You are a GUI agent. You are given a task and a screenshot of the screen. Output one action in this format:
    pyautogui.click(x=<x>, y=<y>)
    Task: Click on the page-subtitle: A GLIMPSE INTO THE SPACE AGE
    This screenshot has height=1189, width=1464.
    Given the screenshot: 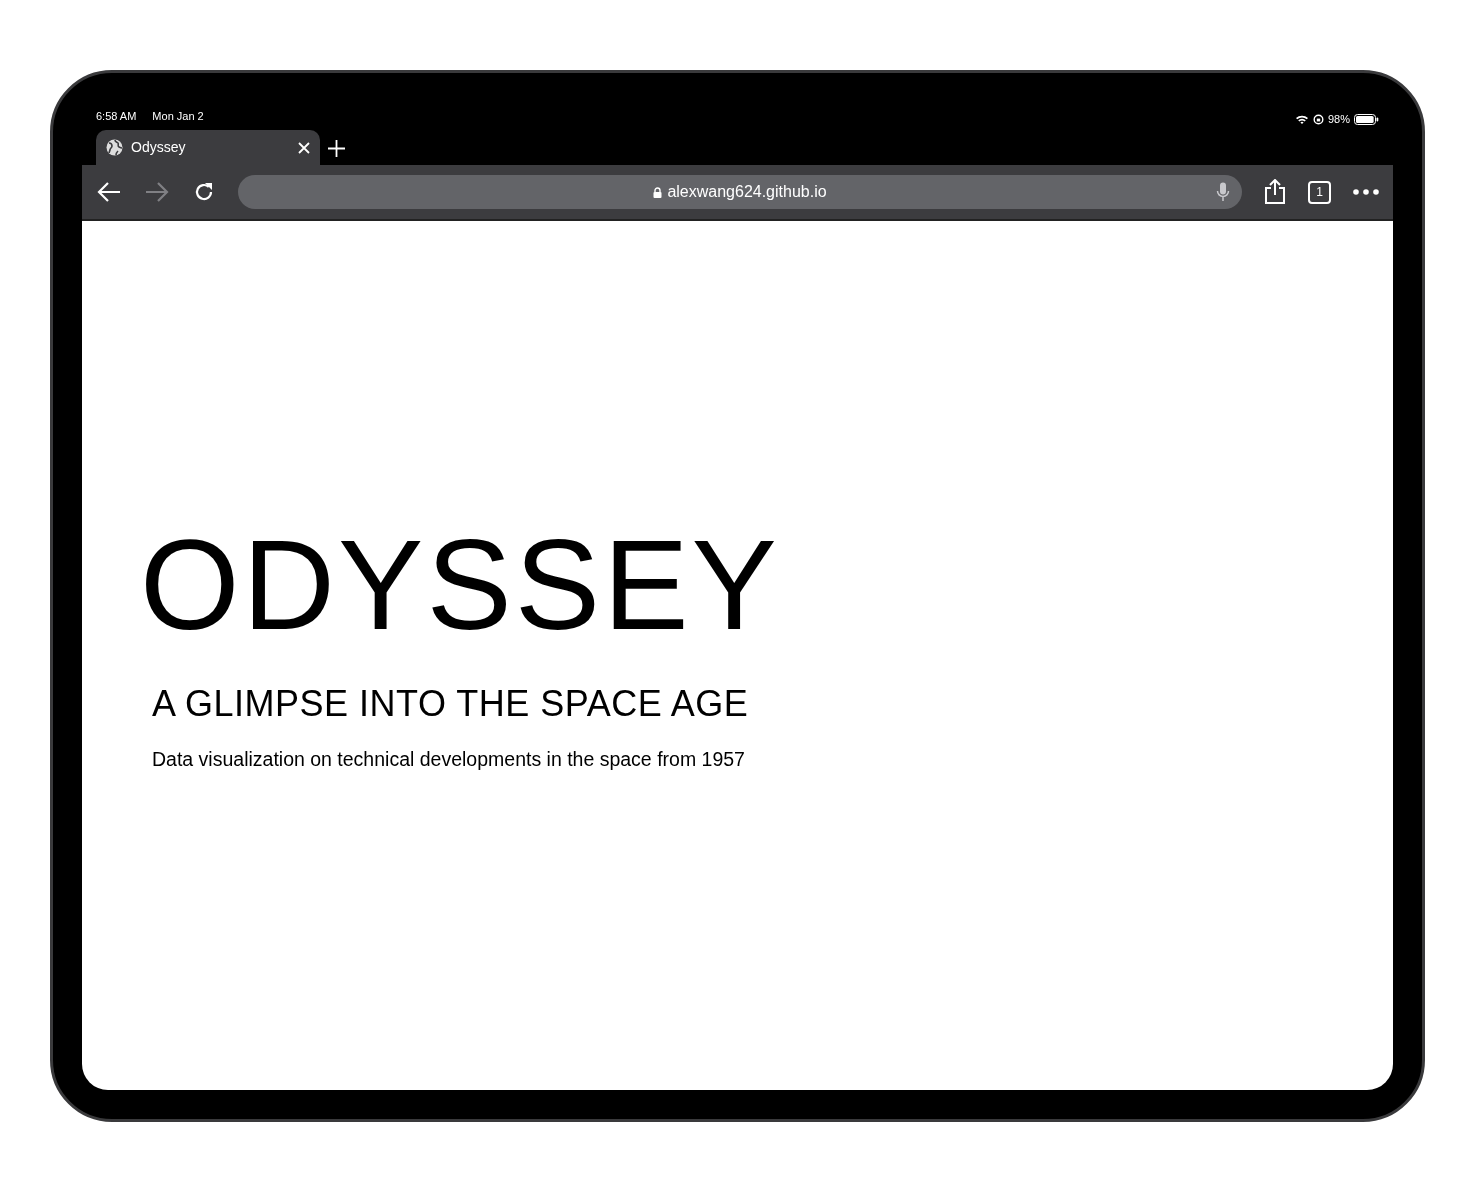 What is the action you would take?
    pyautogui.click(x=450, y=704)
    